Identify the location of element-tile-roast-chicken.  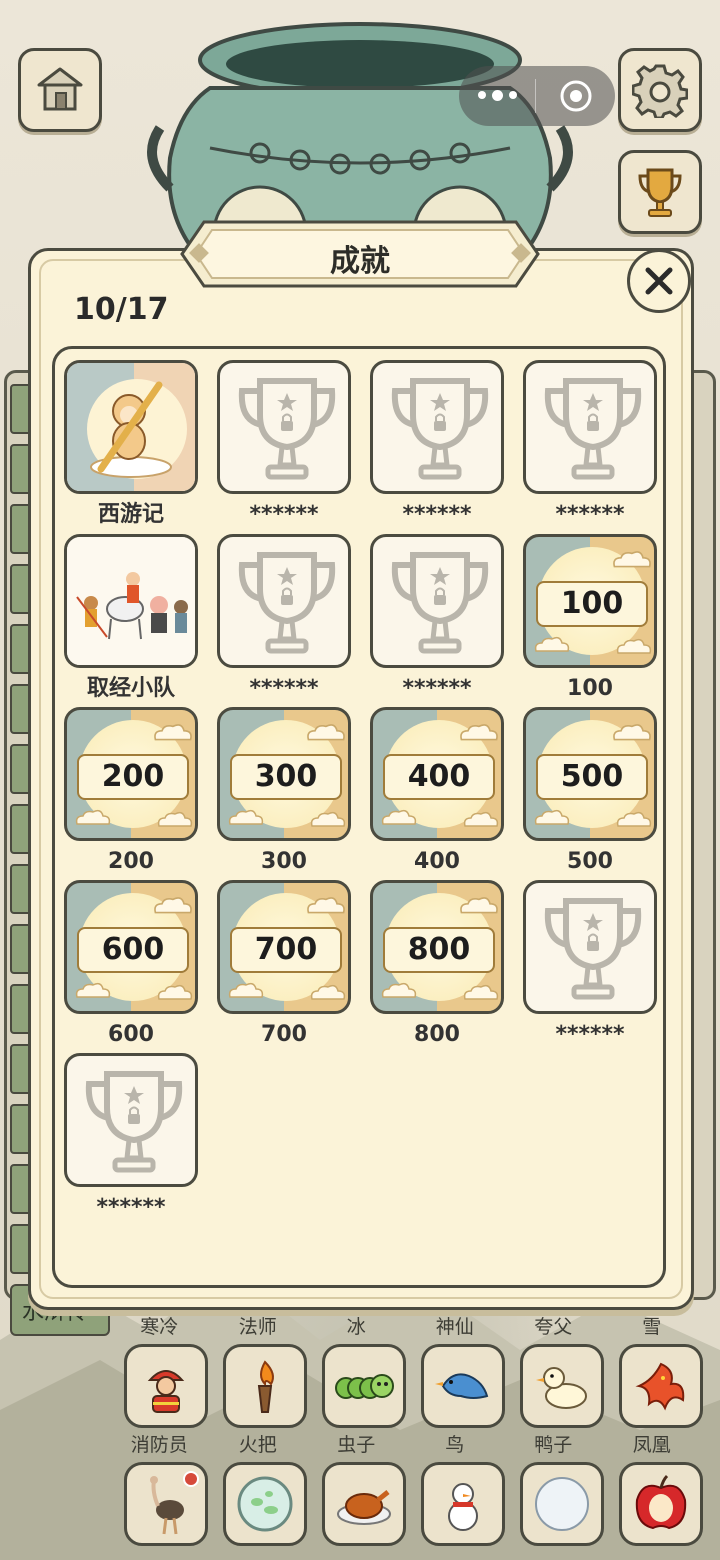
(364, 1504).